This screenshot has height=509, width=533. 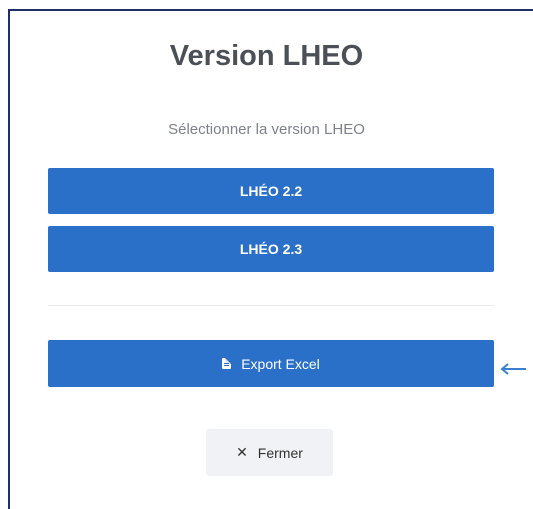 I want to click on export-excel-button: Export Excel, so click(x=271, y=363).